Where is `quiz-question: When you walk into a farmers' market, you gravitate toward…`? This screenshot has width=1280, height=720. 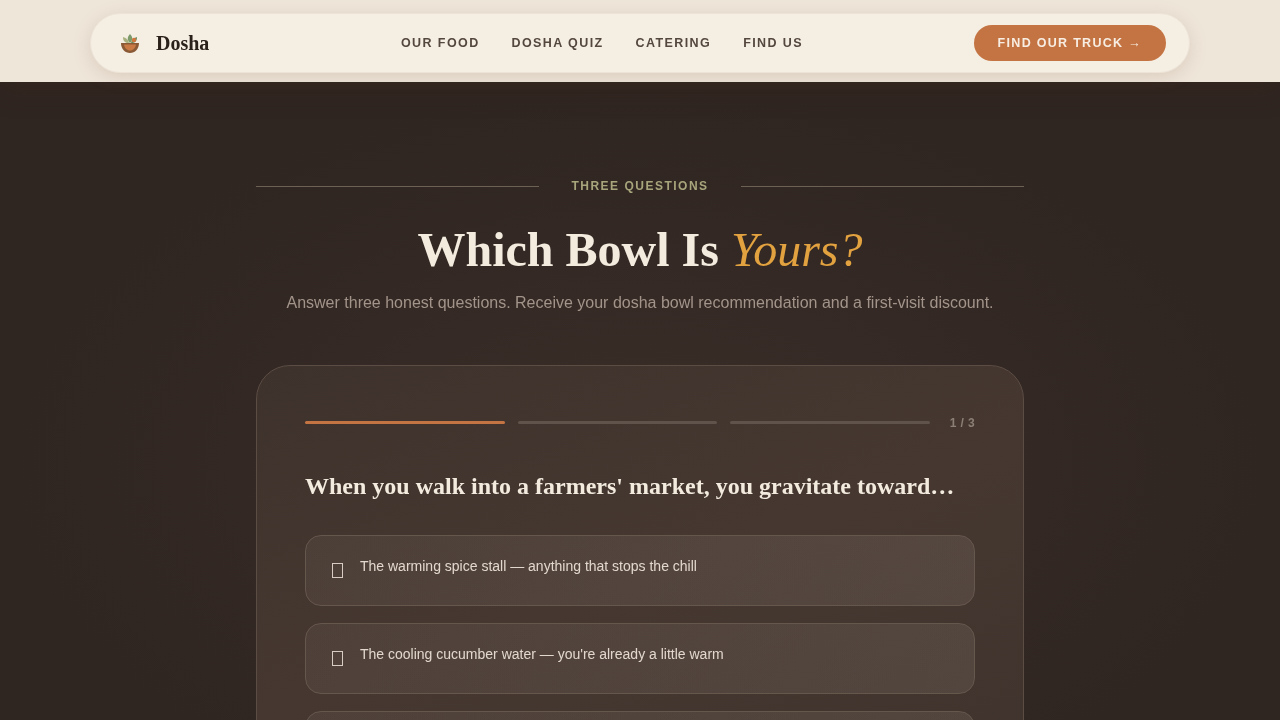
quiz-question: When you walk into a farmers' market, you gravitate toward… is located at coordinates (630, 486).